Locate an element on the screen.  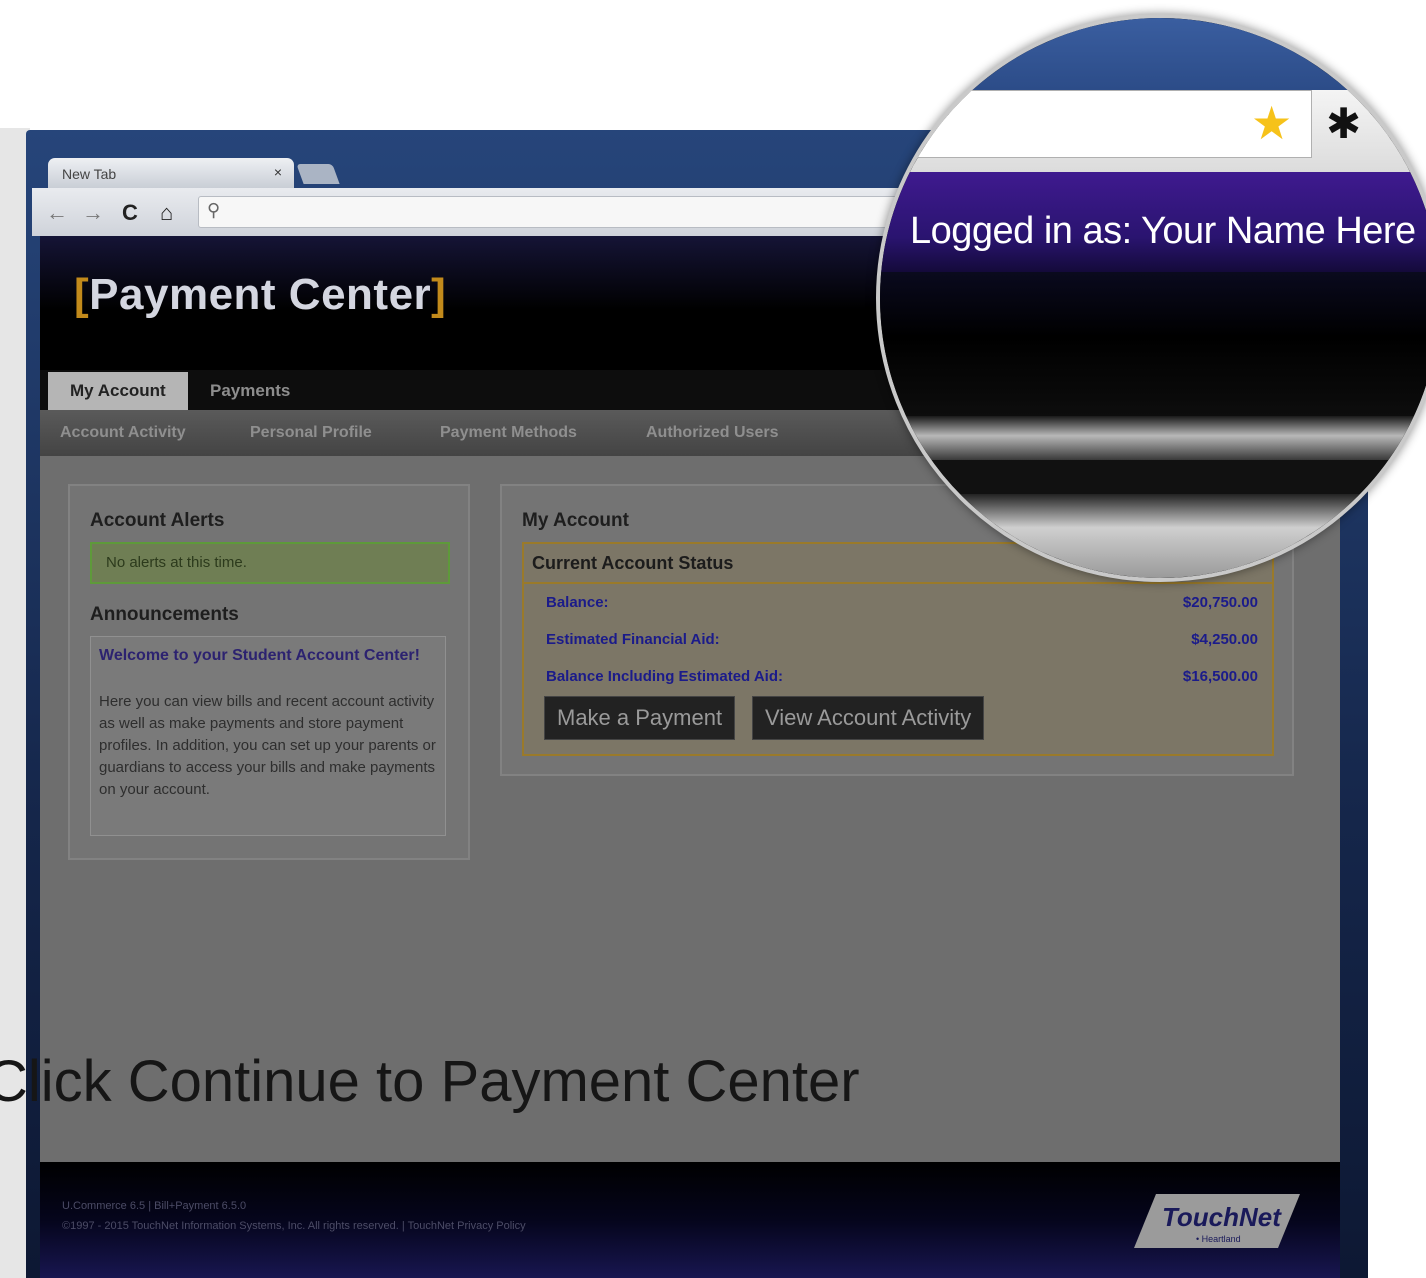
status-heading: Current Account Status is located at coordinates (633, 563).